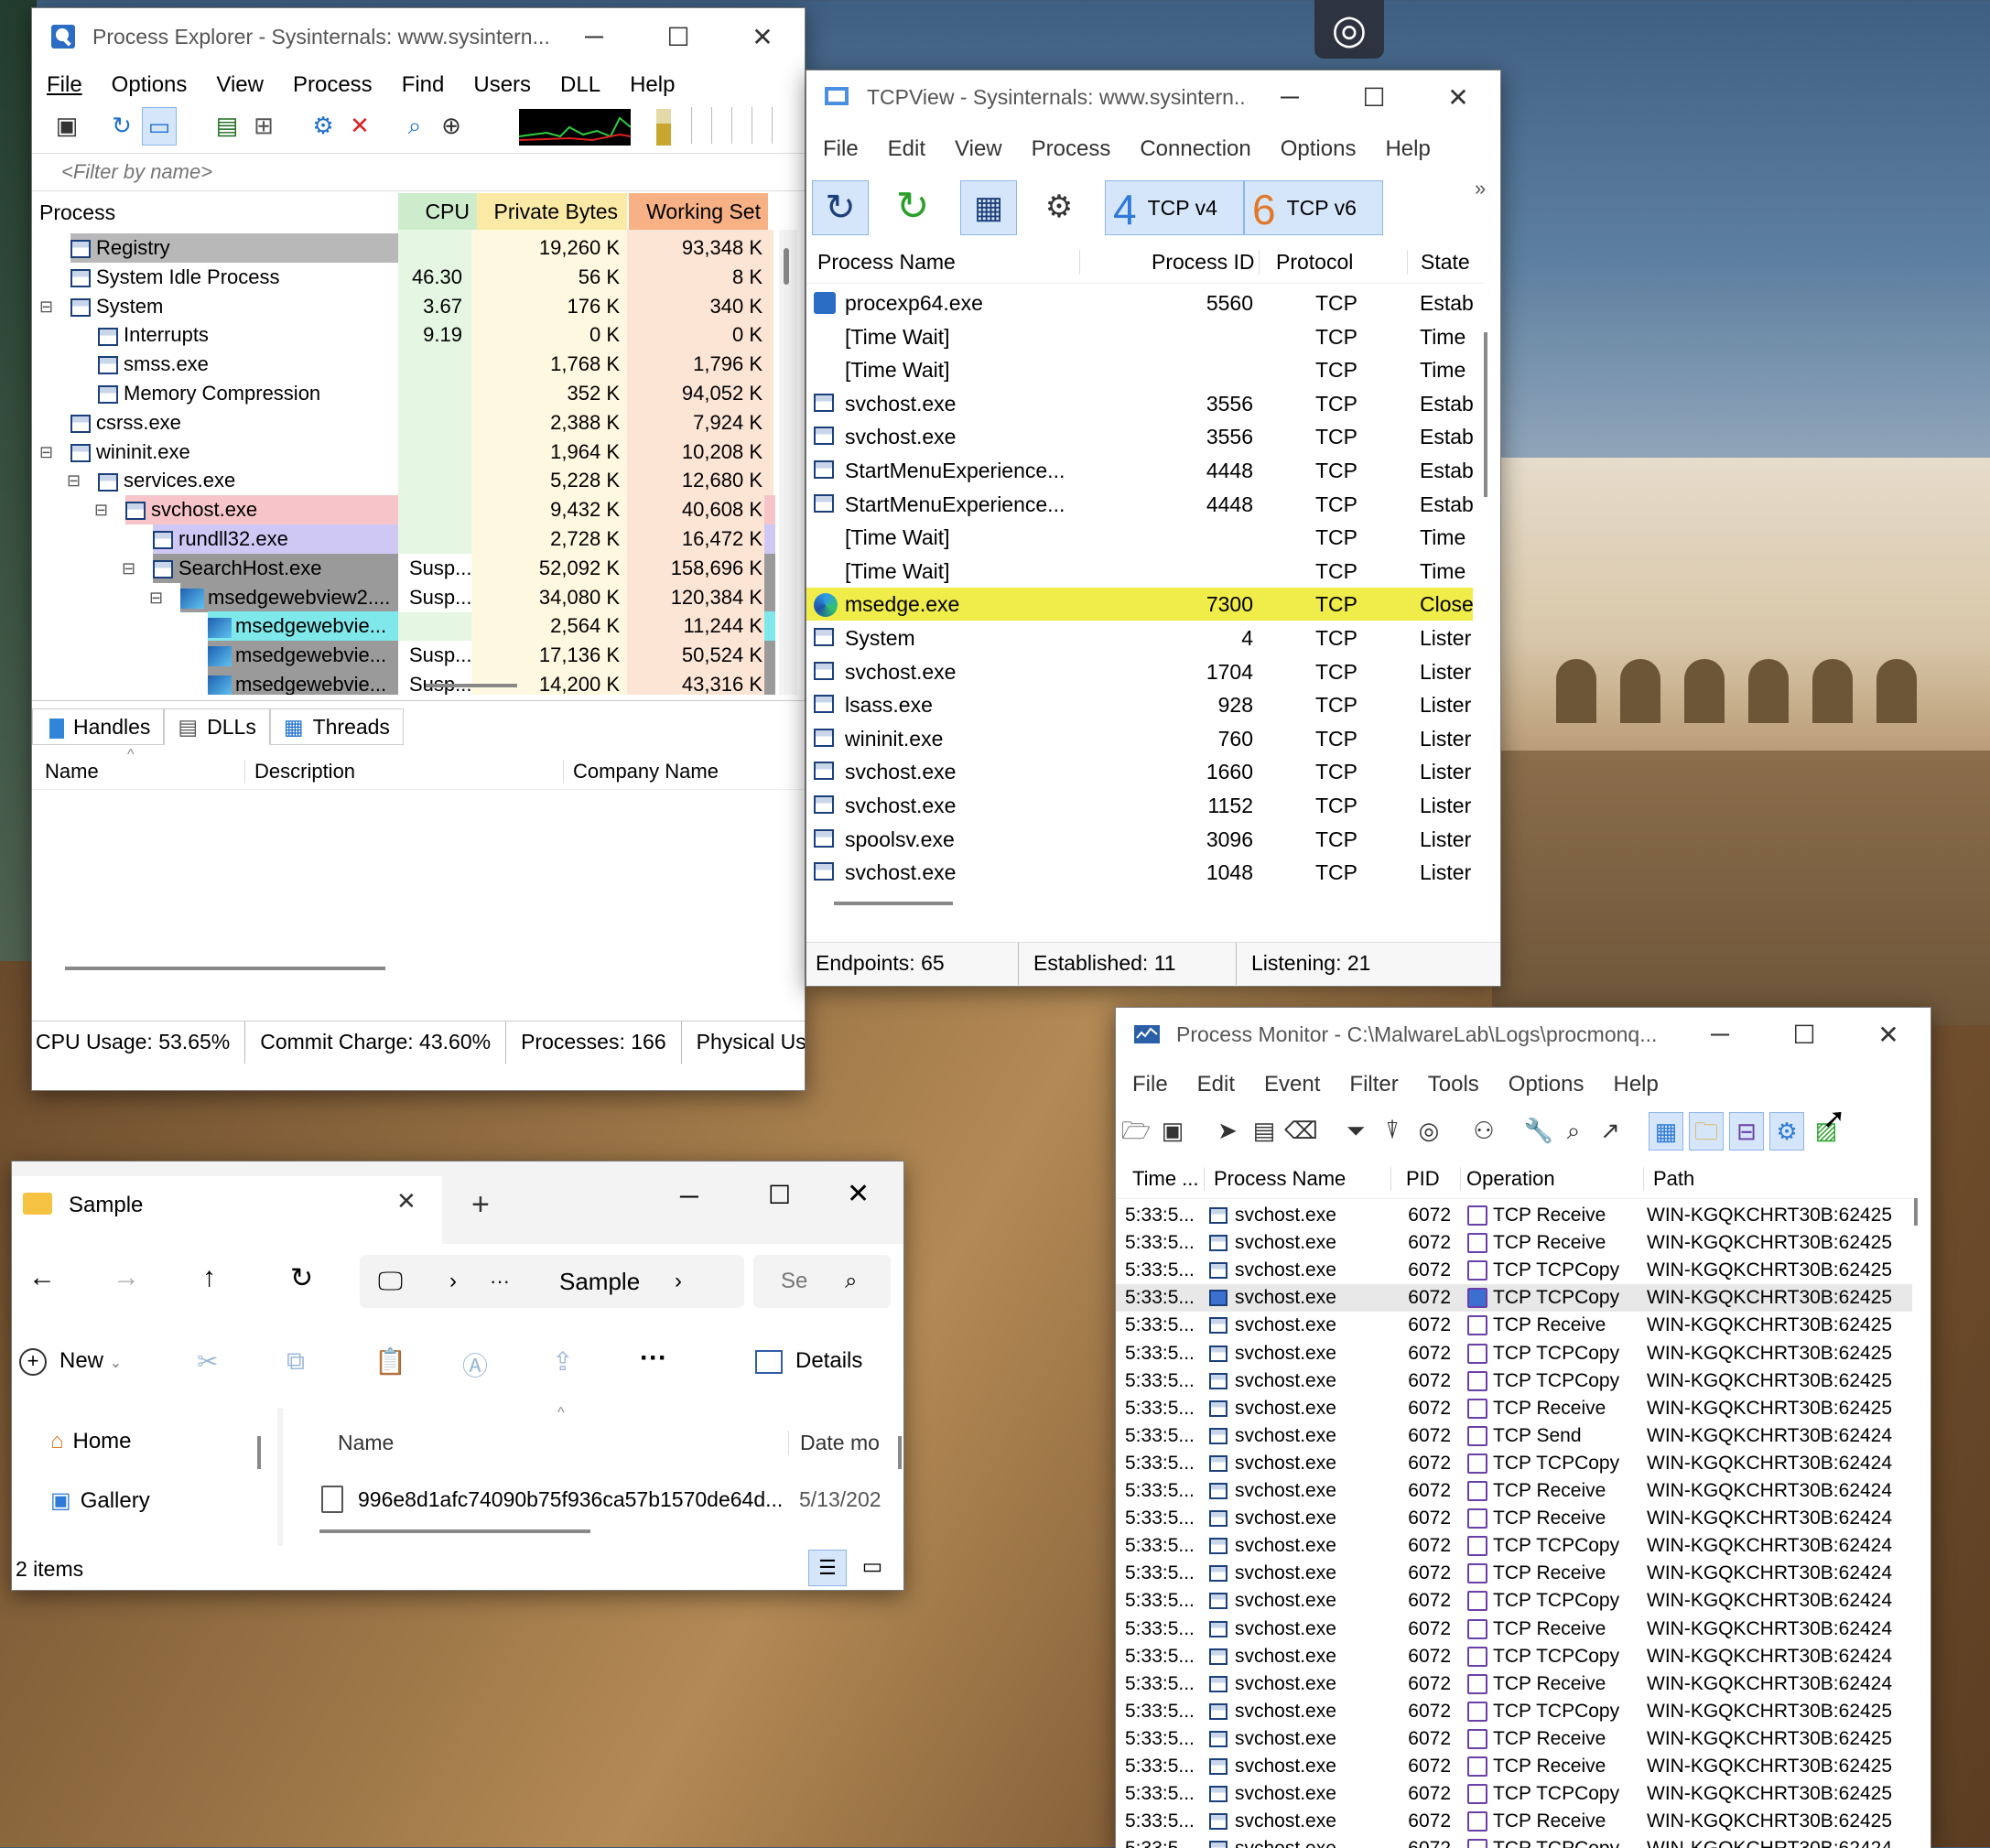 The image size is (1990, 1848). What do you see at coordinates (641, 772) in the screenshot?
I see `column-company: Company Name` at bounding box center [641, 772].